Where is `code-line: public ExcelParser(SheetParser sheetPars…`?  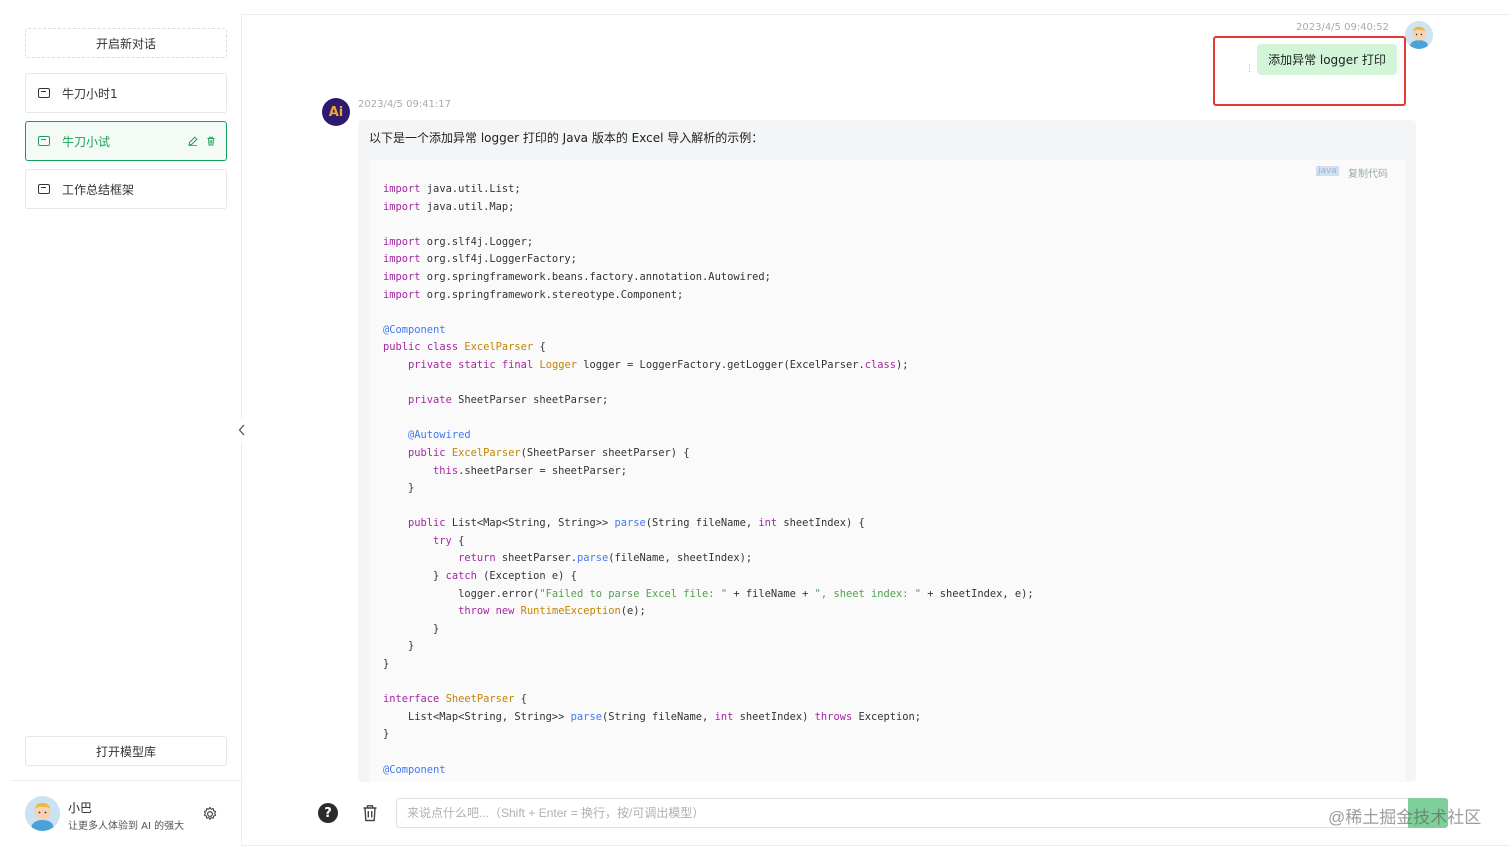 code-line: public ExcelParser(SheetParser sheetPars… is located at coordinates (549, 452).